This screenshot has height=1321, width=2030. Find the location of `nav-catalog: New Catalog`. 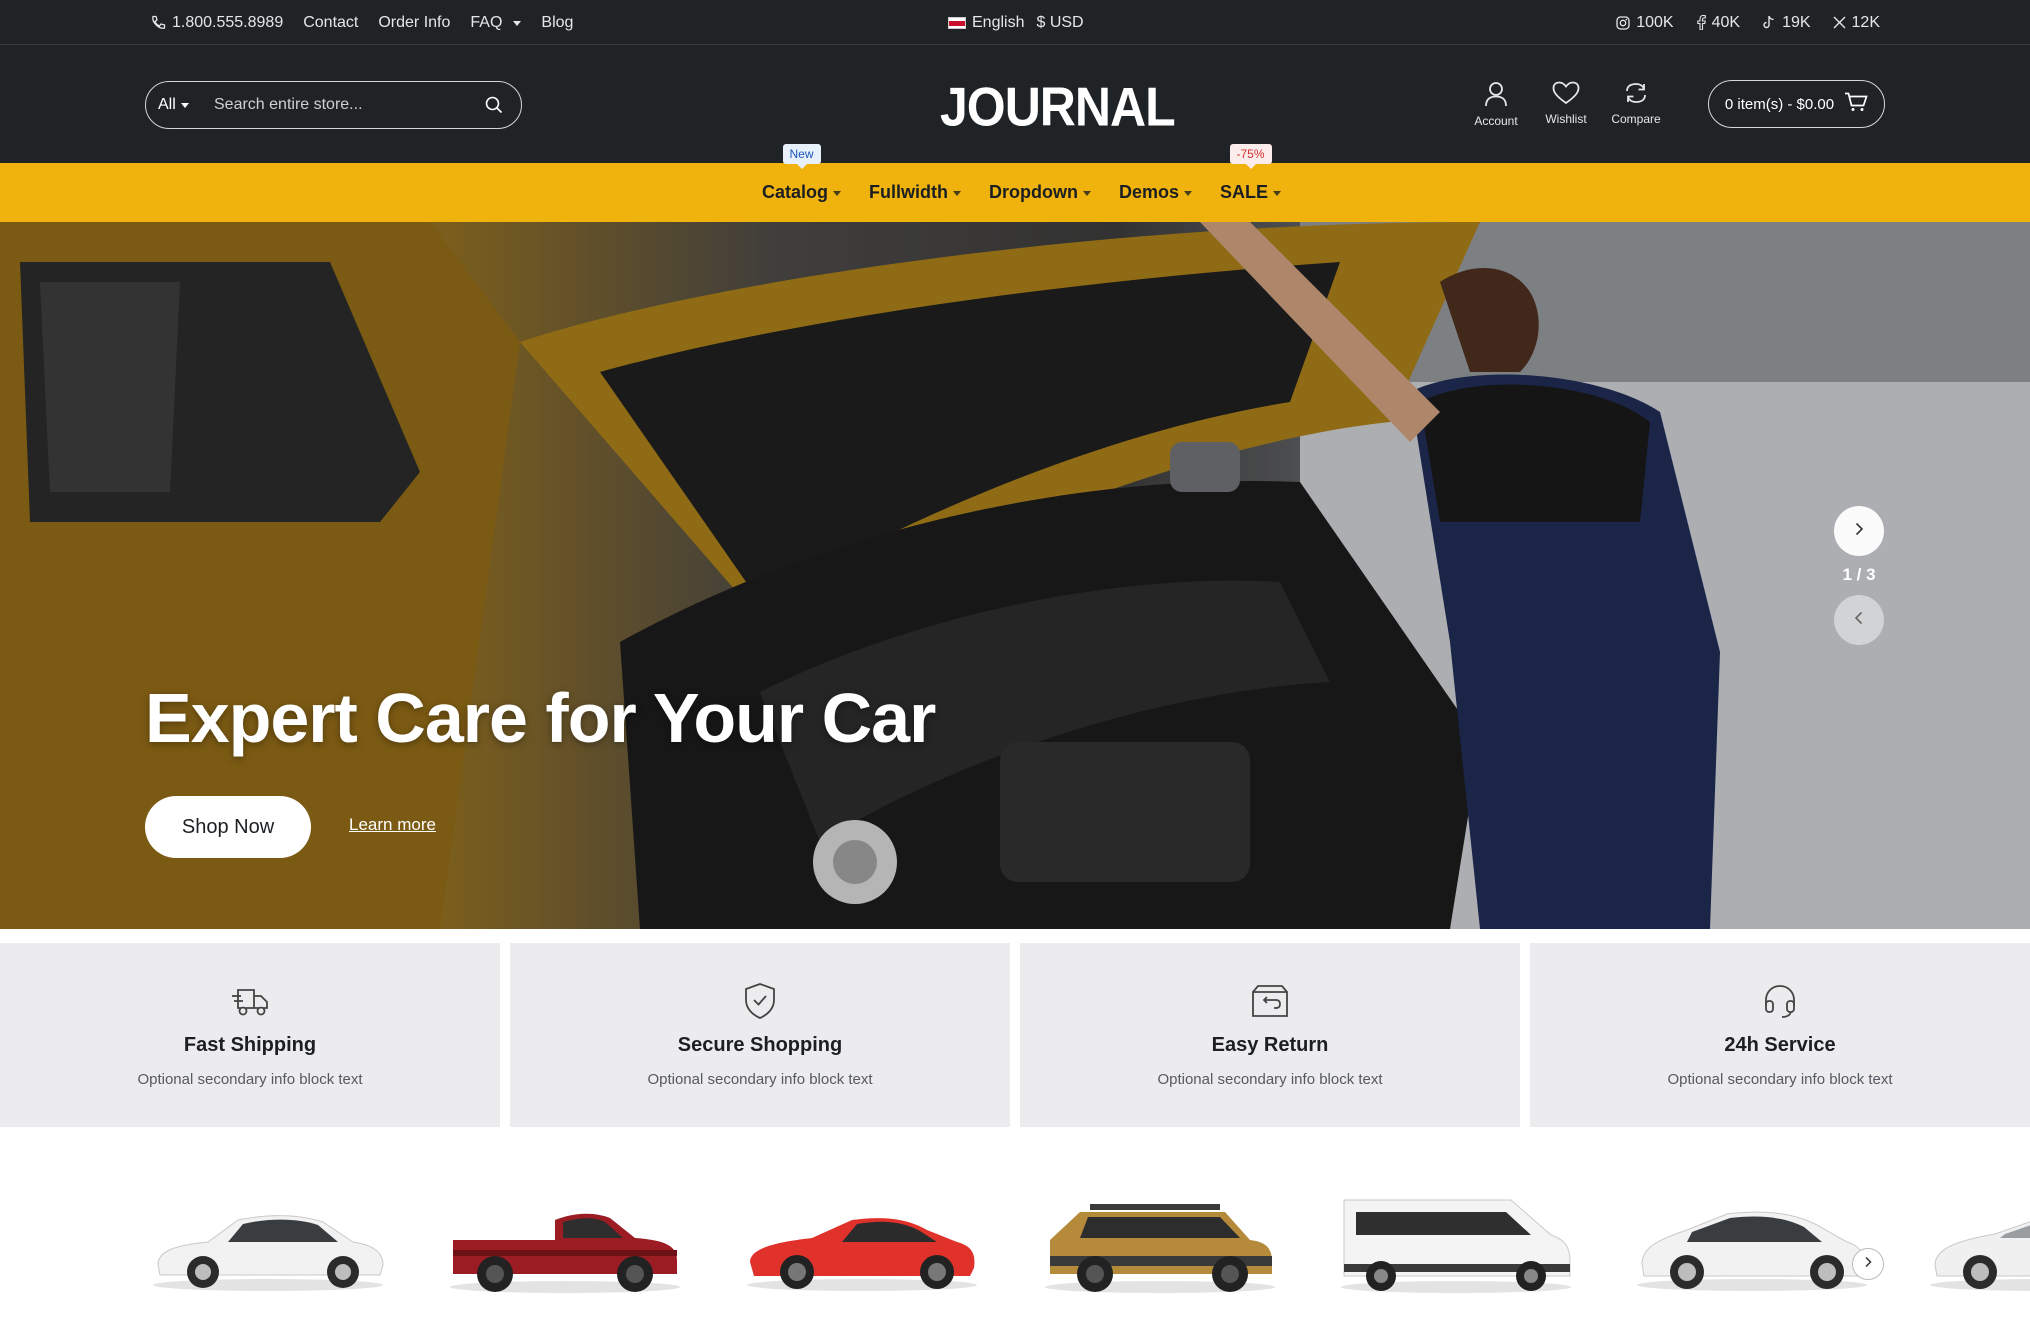

nav-catalog: New Catalog is located at coordinates (802, 173).